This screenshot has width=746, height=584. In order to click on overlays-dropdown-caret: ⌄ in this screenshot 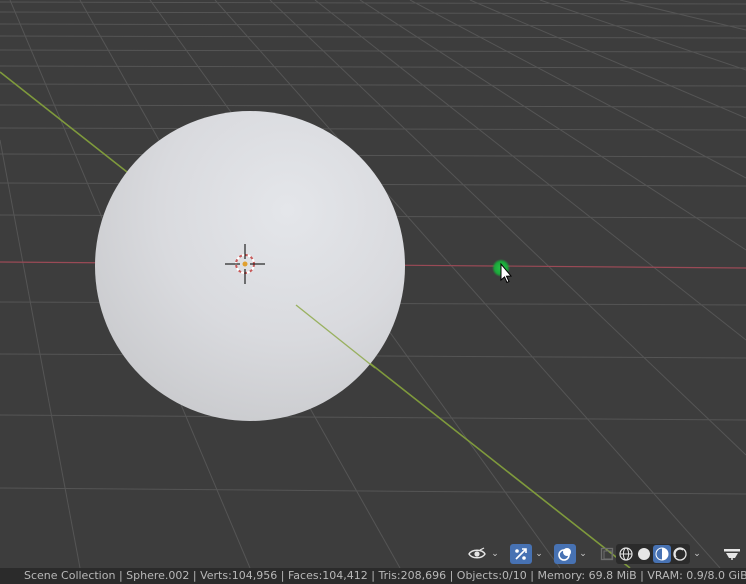, I will do `click(583, 554)`.